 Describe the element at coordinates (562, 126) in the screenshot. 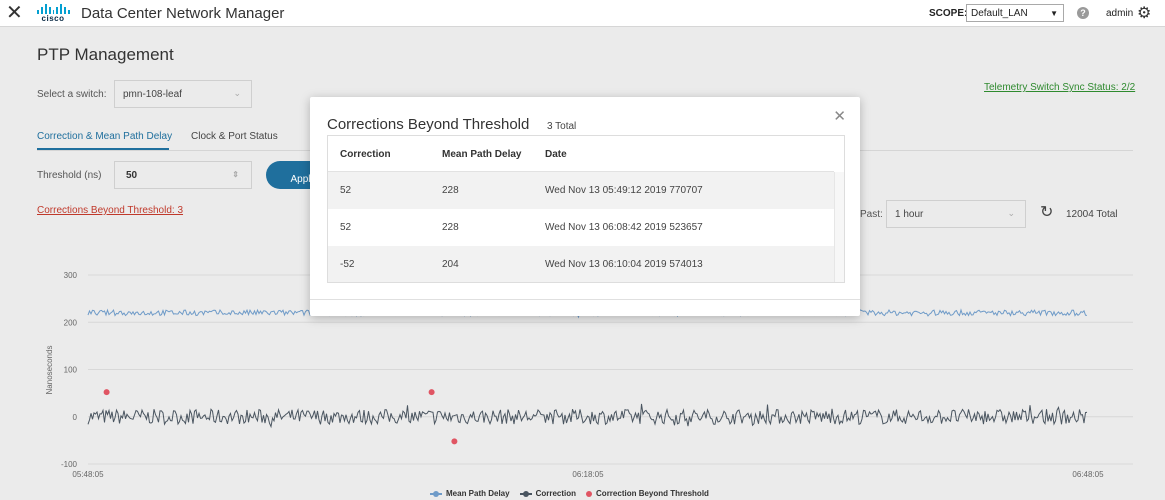

I see `modal-count: 3 Total` at that location.